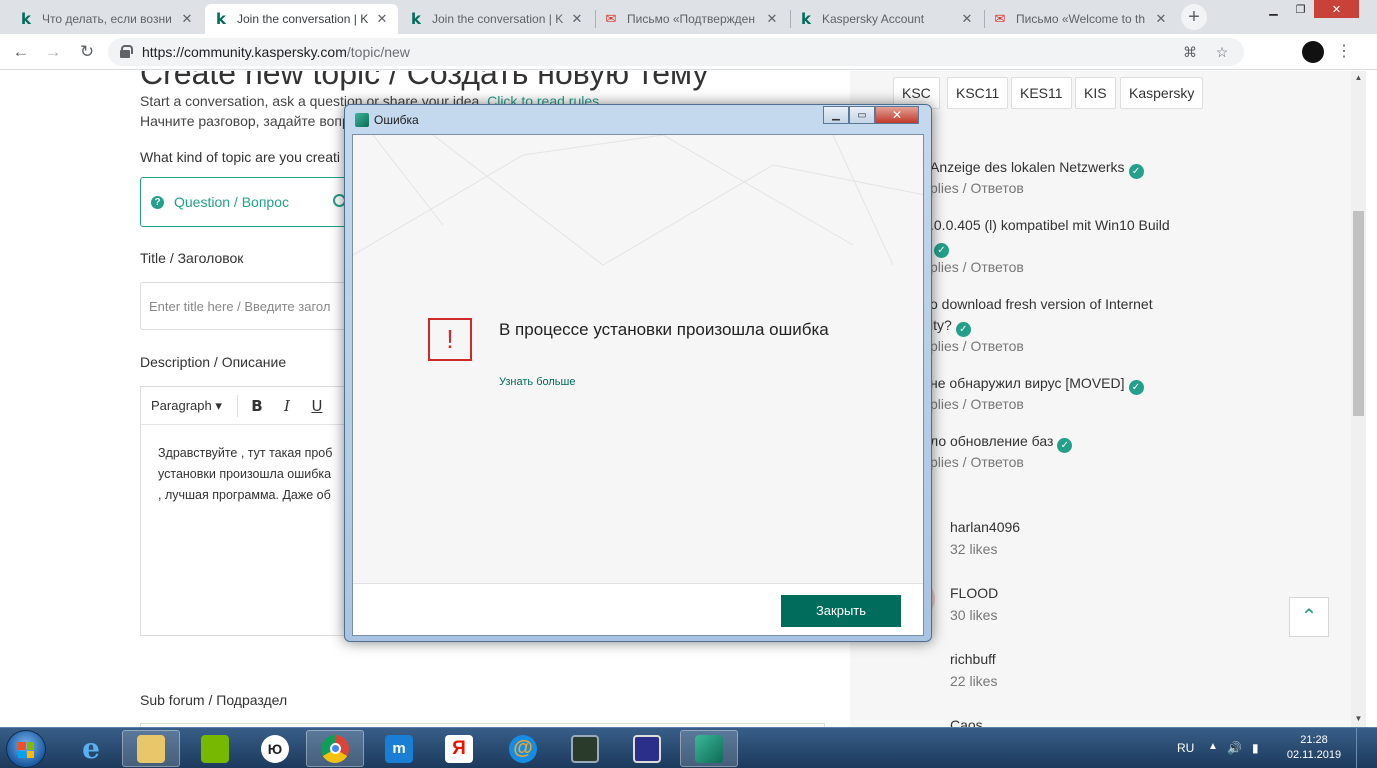 Image resolution: width=1377 pixels, height=768 pixels. I want to click on leaderboard-user: FLOOD 30 likes, so click(974, 604).